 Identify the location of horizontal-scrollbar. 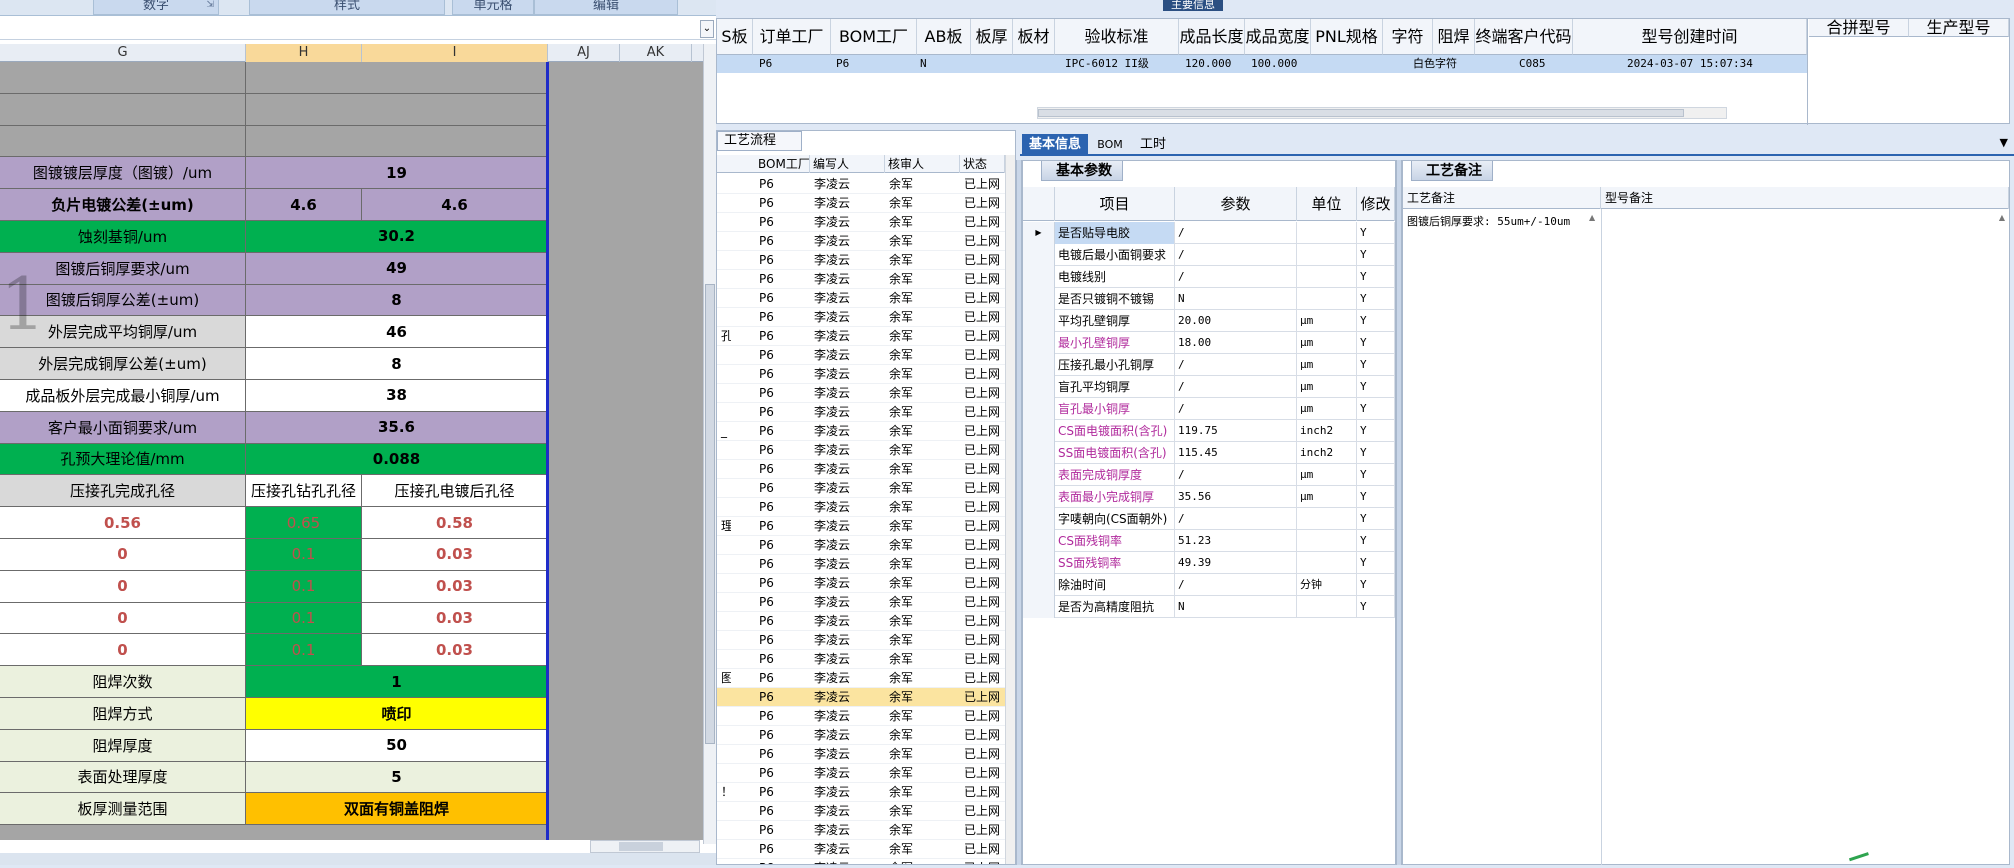
(1382, 113).